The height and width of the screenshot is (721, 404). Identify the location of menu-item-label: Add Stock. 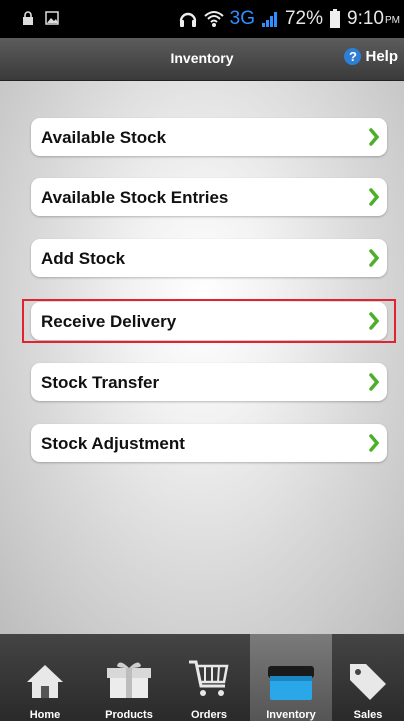
(83, 258).